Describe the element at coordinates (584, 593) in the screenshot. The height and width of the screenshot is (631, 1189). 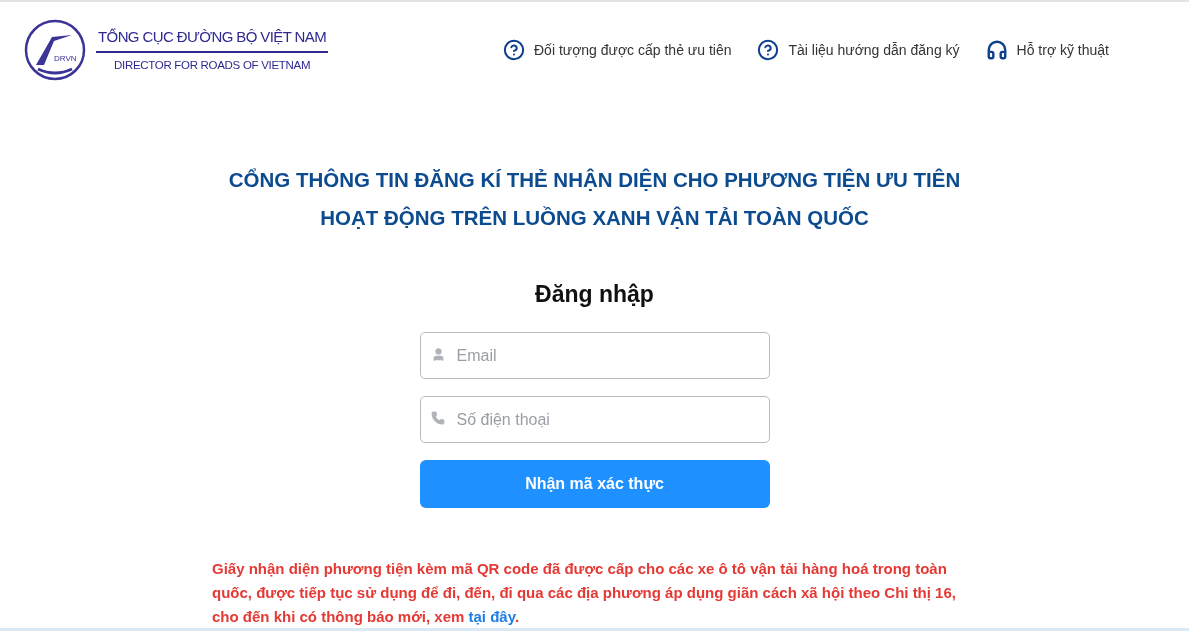
I see `notice-text: Giấy nhận diện phương tiện kèm mã QR code đã được cấp cho các xe ô tô vận tải hàng hoá trong toàn quốc, được tiếp tục sử dụng để đi, đến, đi qua các địa phương áp dụng giãn cách xã hội theo Chỉ thị 16, cho đến khi có thông báo mới, xem tại đây.` at that location.